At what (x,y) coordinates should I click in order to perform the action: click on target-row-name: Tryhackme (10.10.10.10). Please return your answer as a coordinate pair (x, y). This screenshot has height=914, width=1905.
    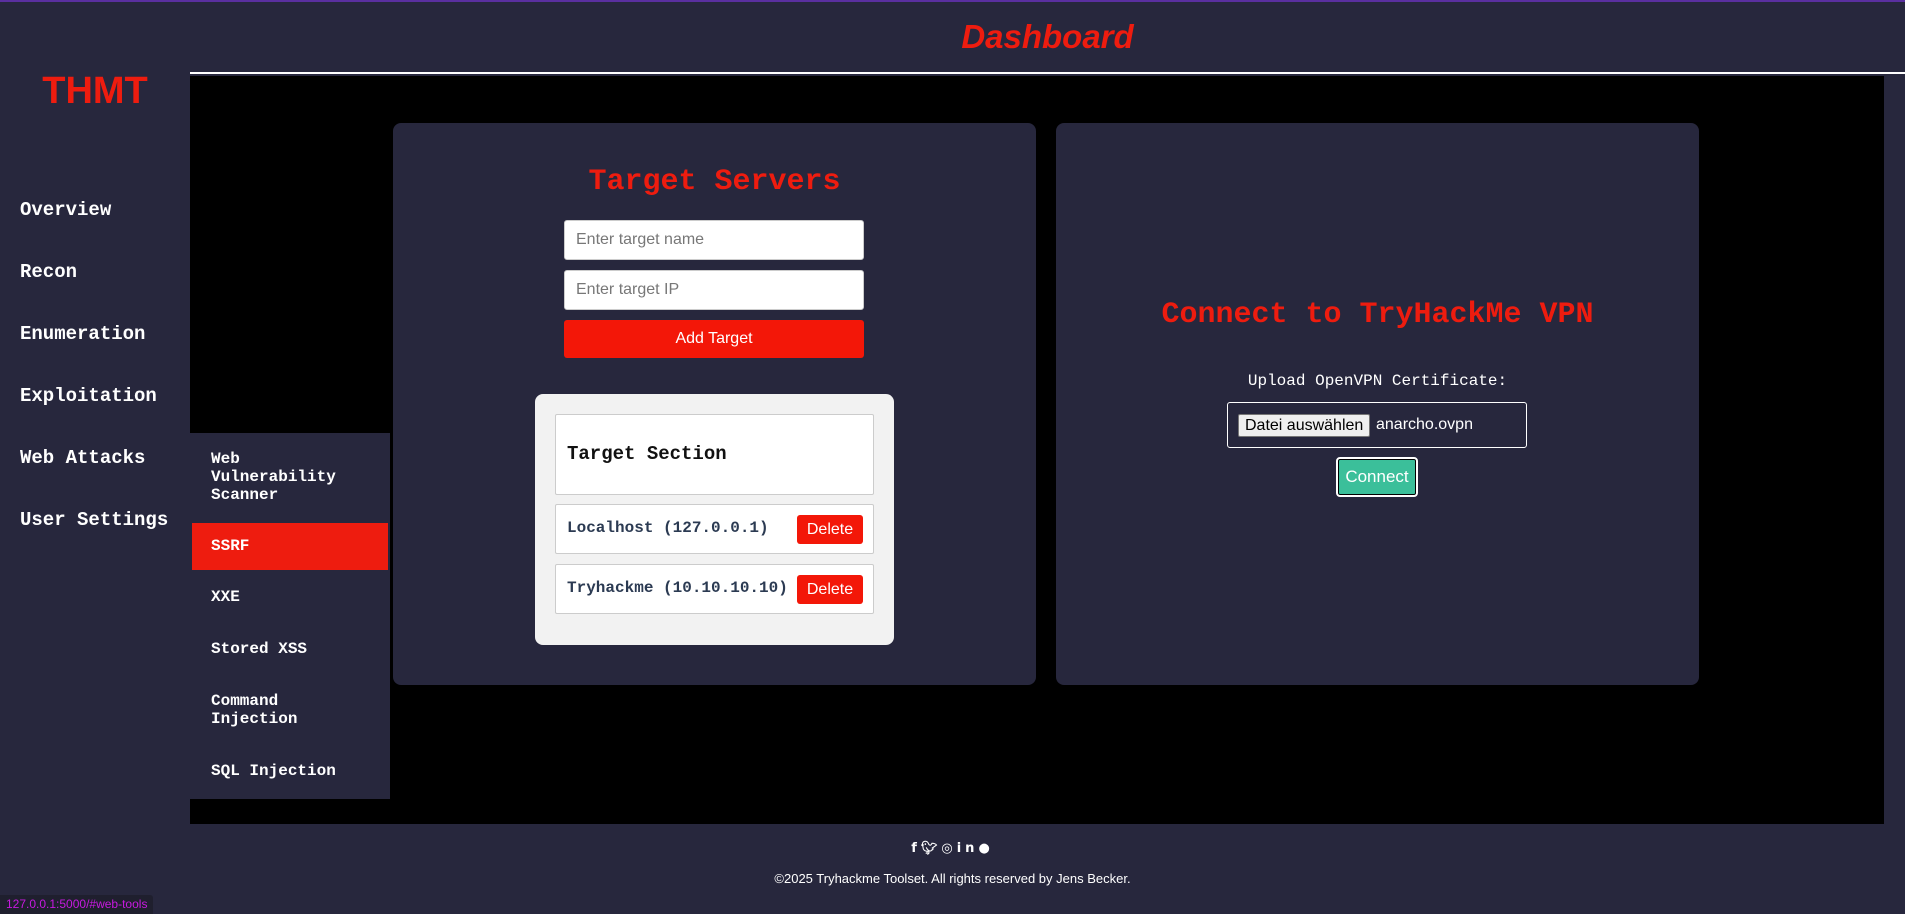
    Looking at the image, I should click on (677, 588).